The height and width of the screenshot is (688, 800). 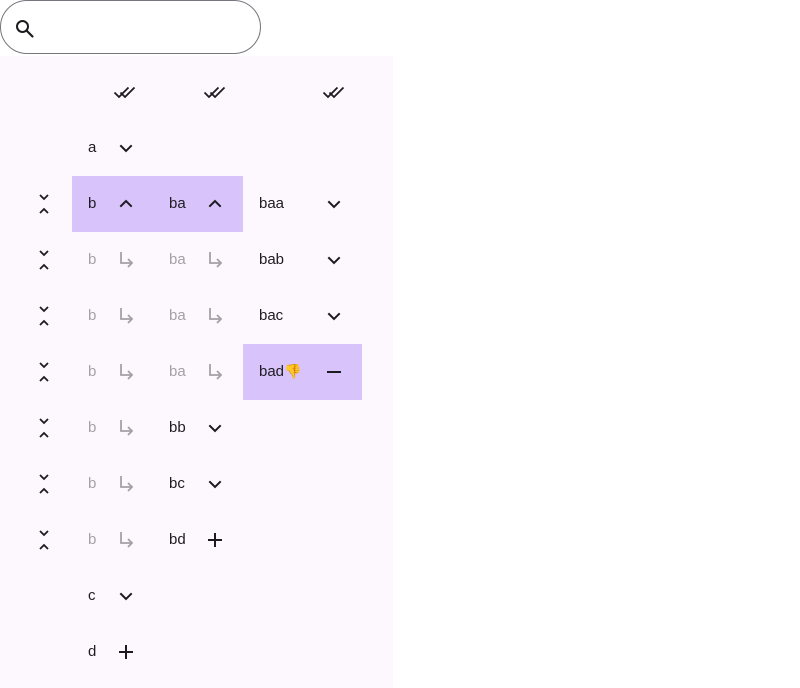 I want to click on tree-node-text: d, so click(x=92, y=651).